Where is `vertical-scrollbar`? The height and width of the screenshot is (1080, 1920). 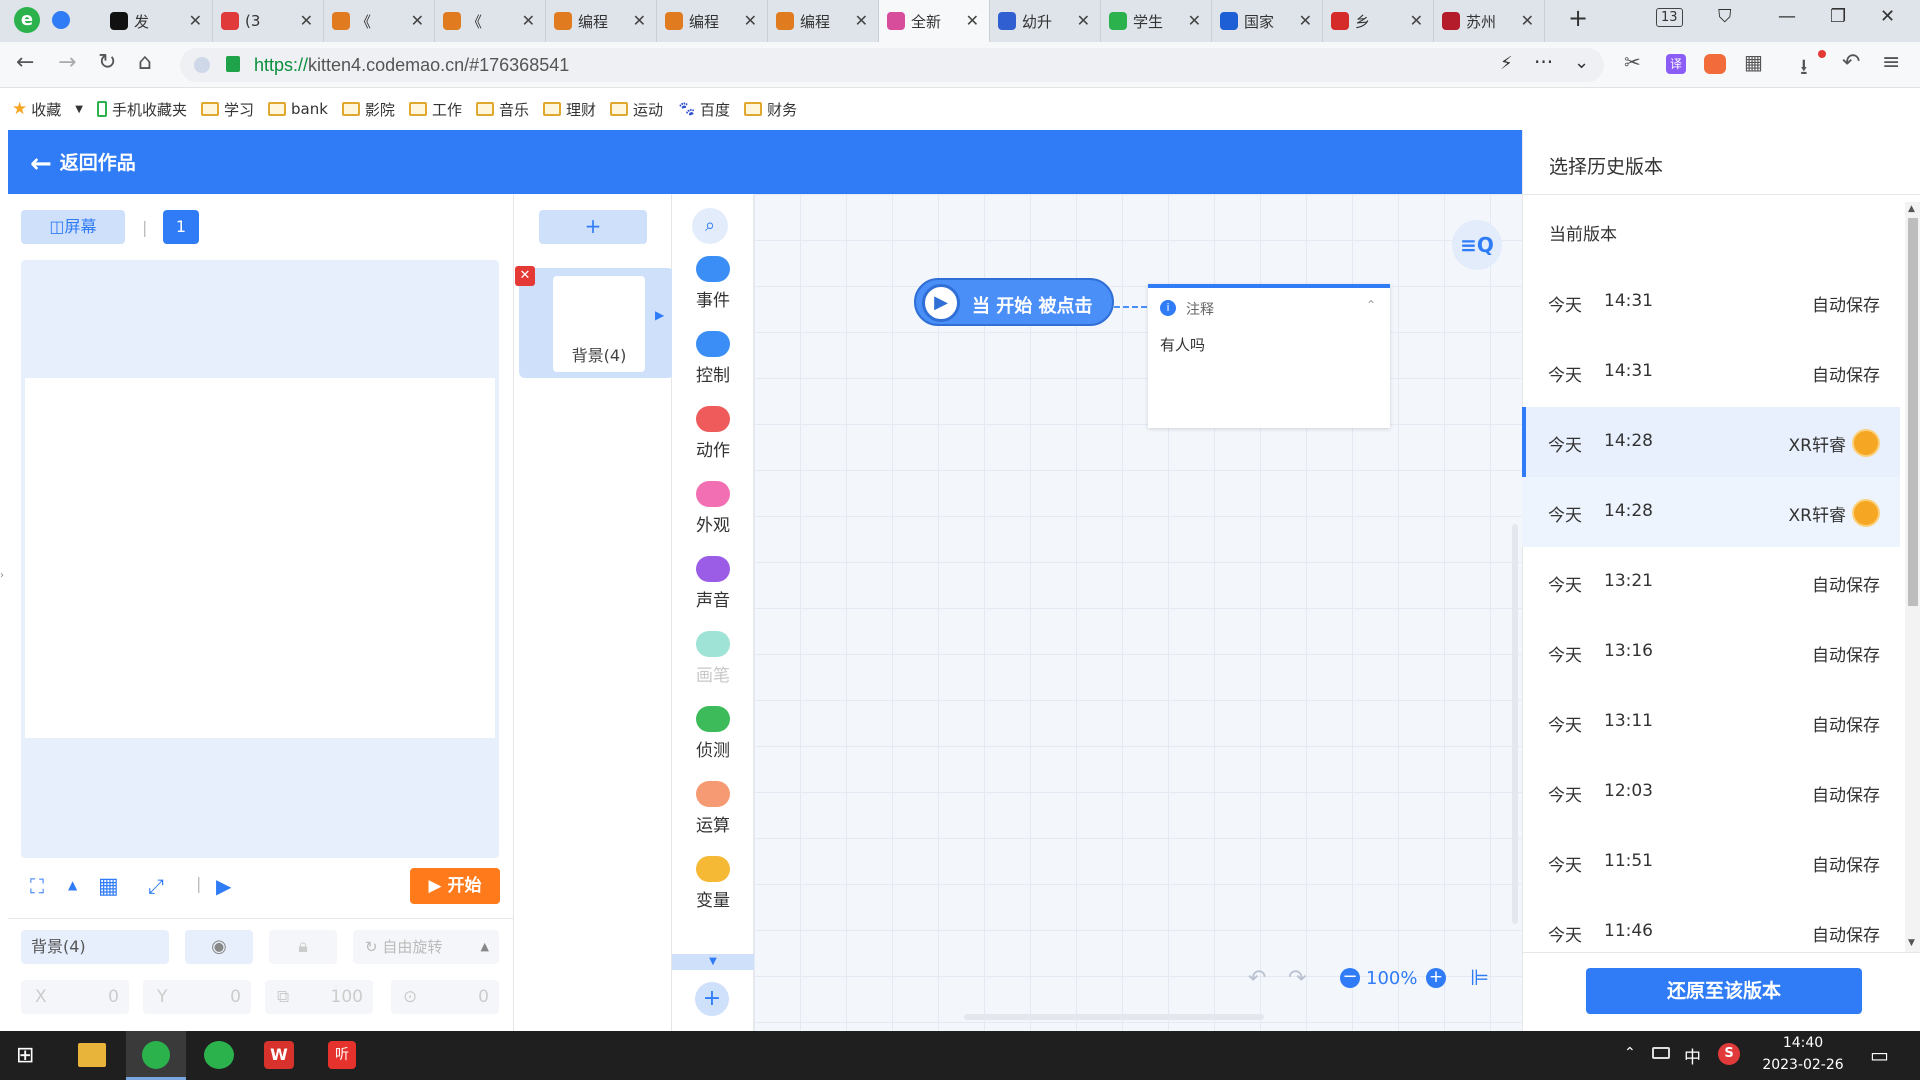
vertical-scrollbar is located at coordinates (1515, 724).